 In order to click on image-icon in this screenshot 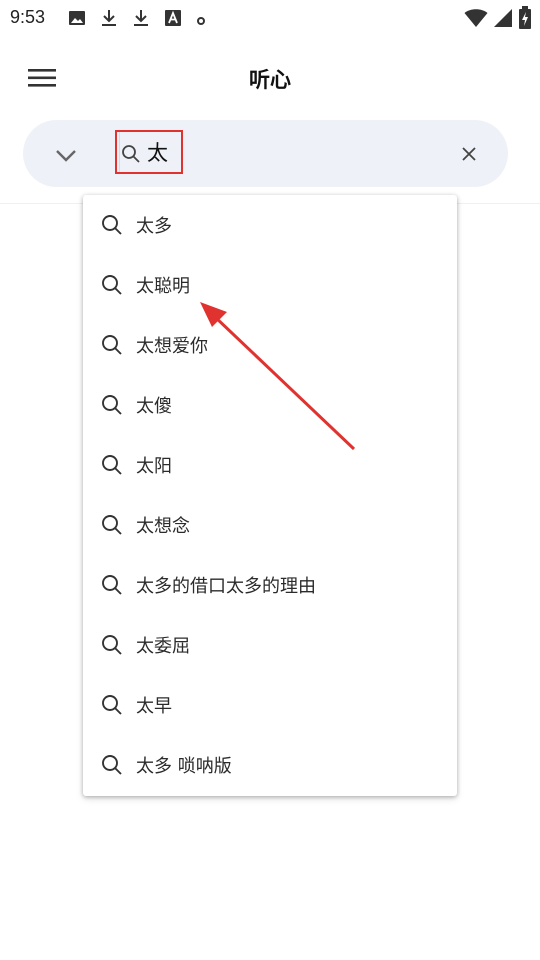, I will do `click(77, 20)`.